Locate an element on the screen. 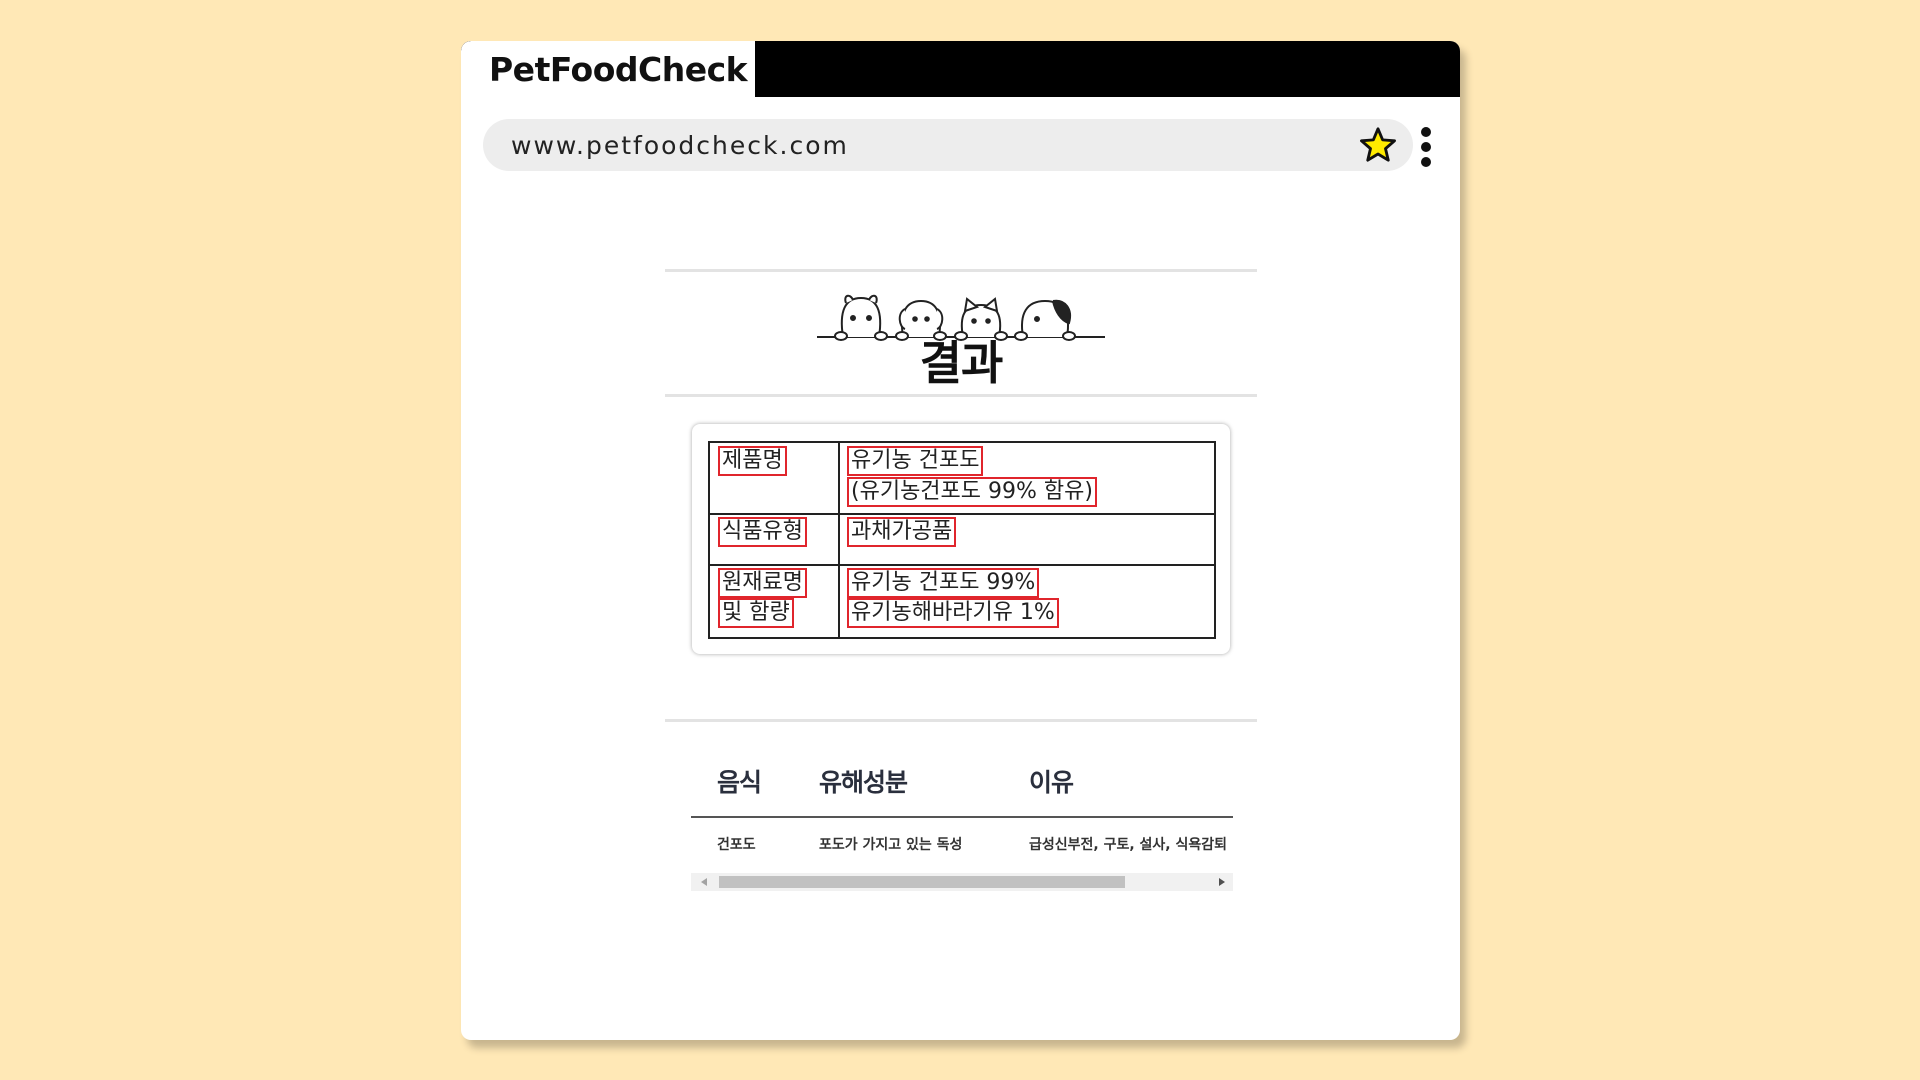 This screenshot has height=1080, width=1920. scroll-left-arrow-icon is located at coordinates (704, 882).